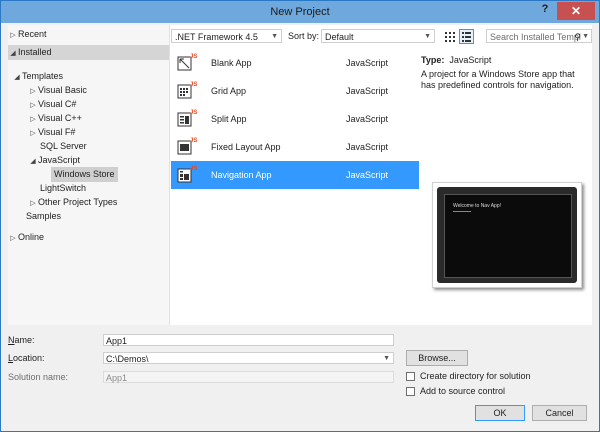 This screenshot has width=600, height=432. Describe the element at coordinates (231, 63) in the screenshot. I see `template-name: Blank App` at that location.